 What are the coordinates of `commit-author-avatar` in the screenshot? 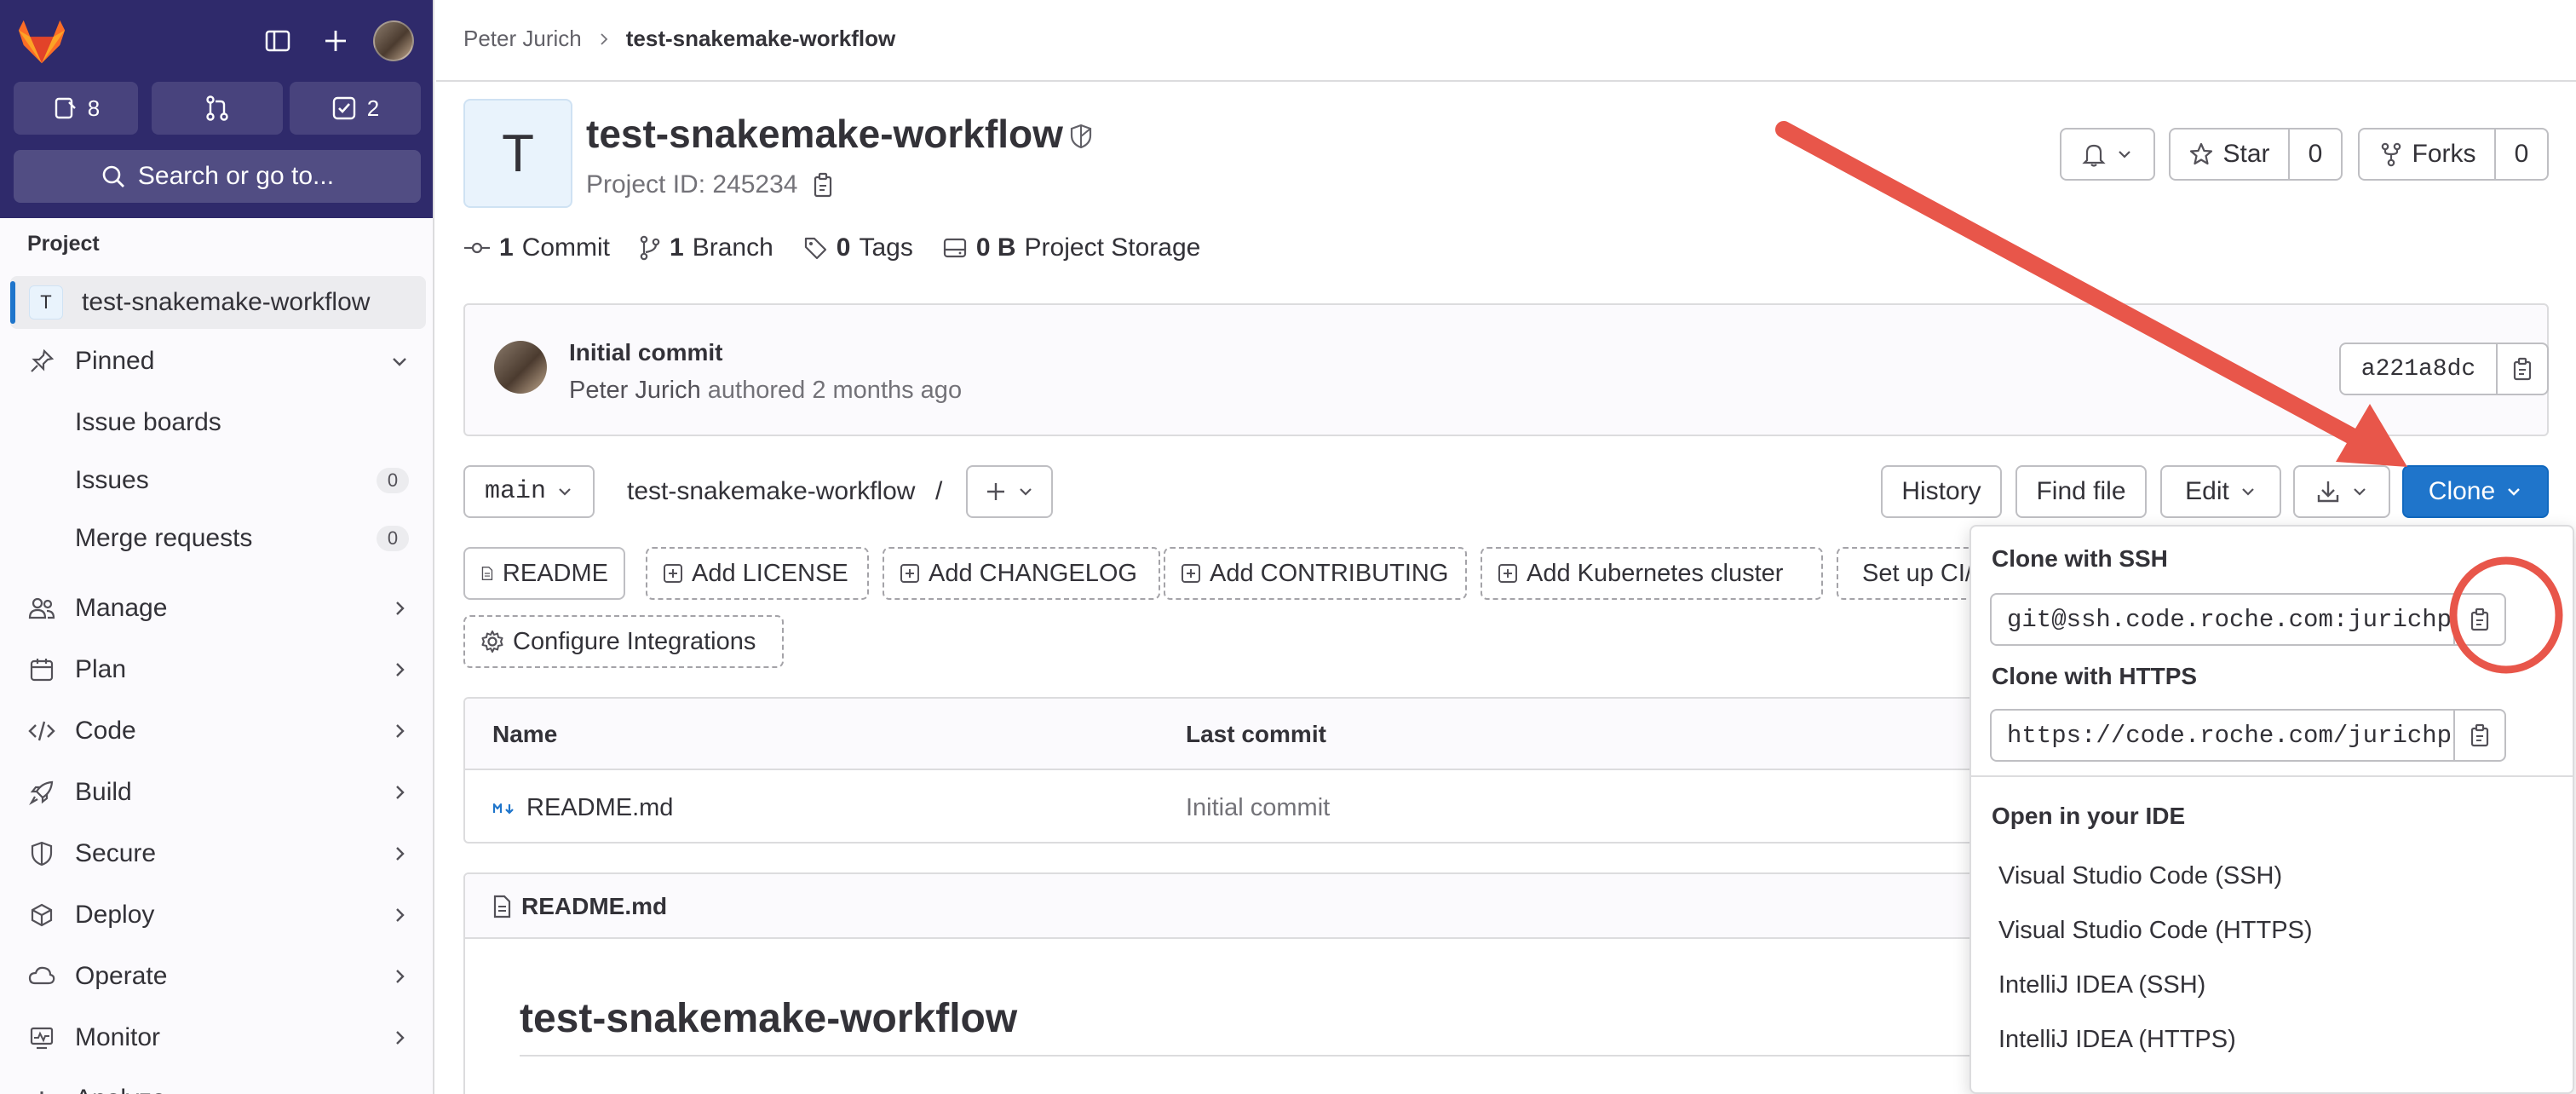 It's located at (521, 367).